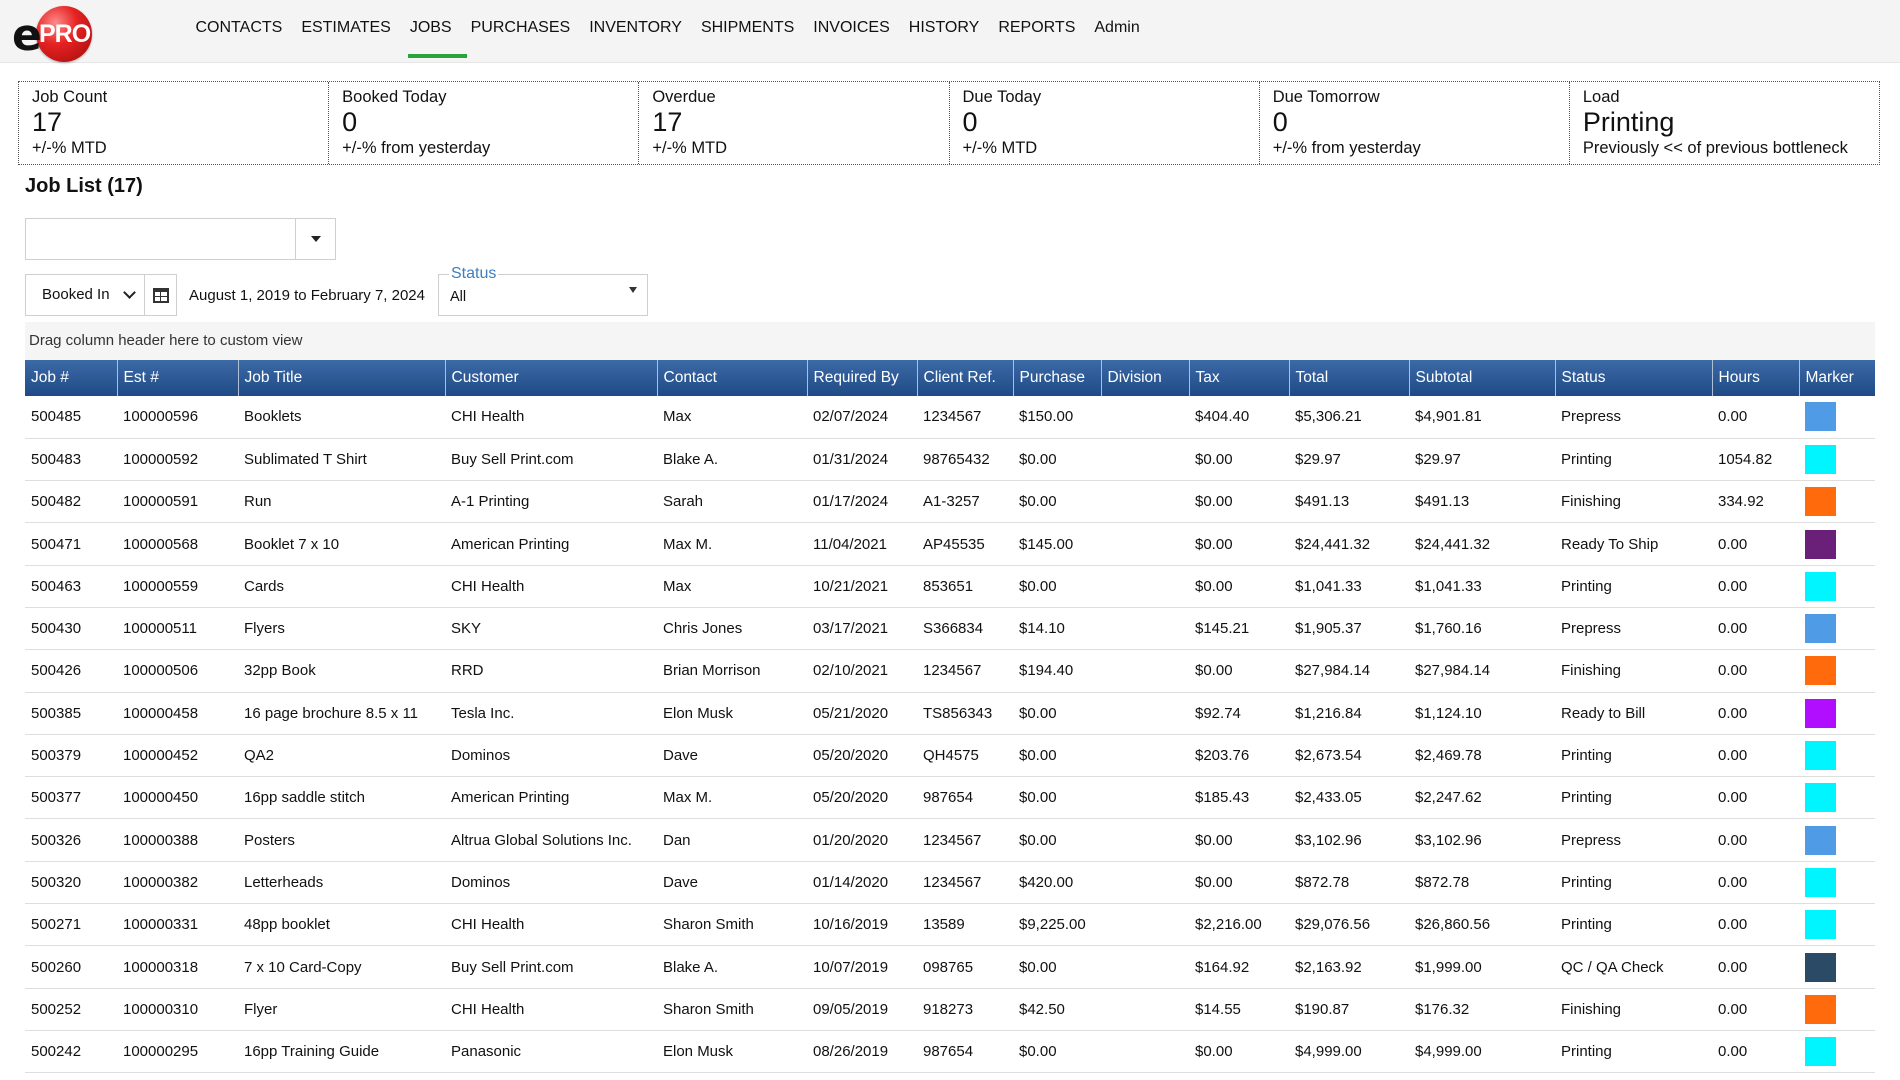 The image size is (1900, 1080). I want to click on cell-status: QC / QA Check, so click(1633, 967).